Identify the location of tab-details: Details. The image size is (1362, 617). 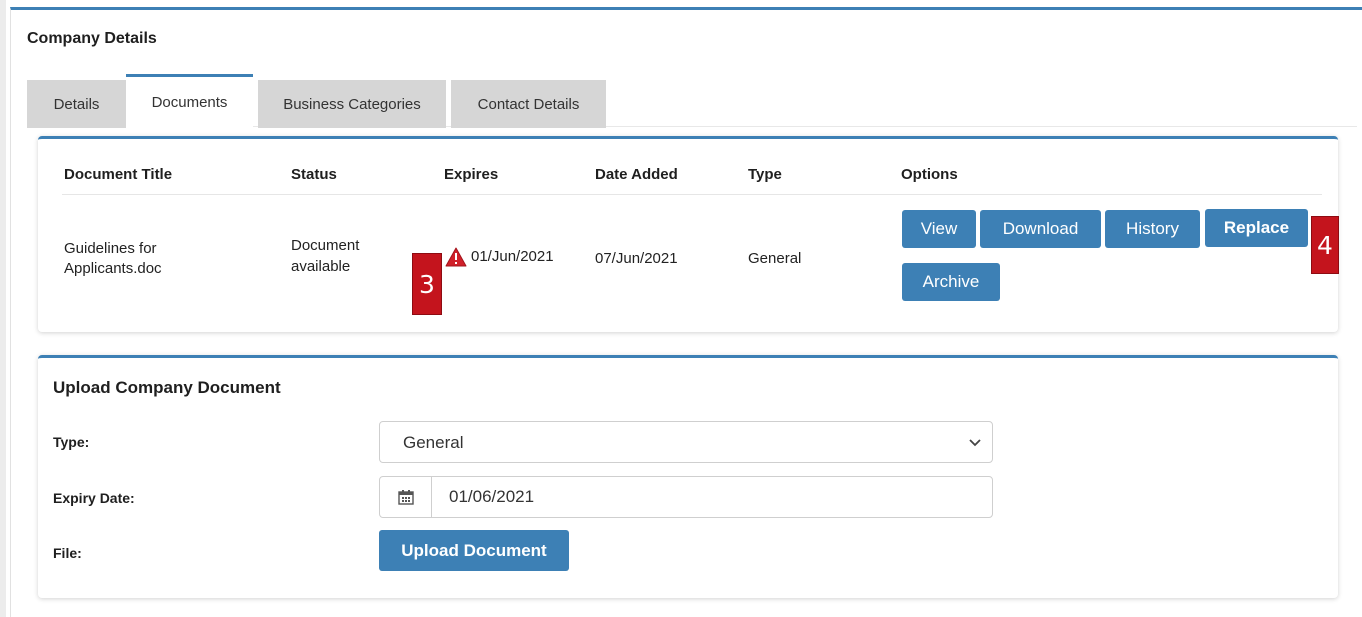
(76, 104).